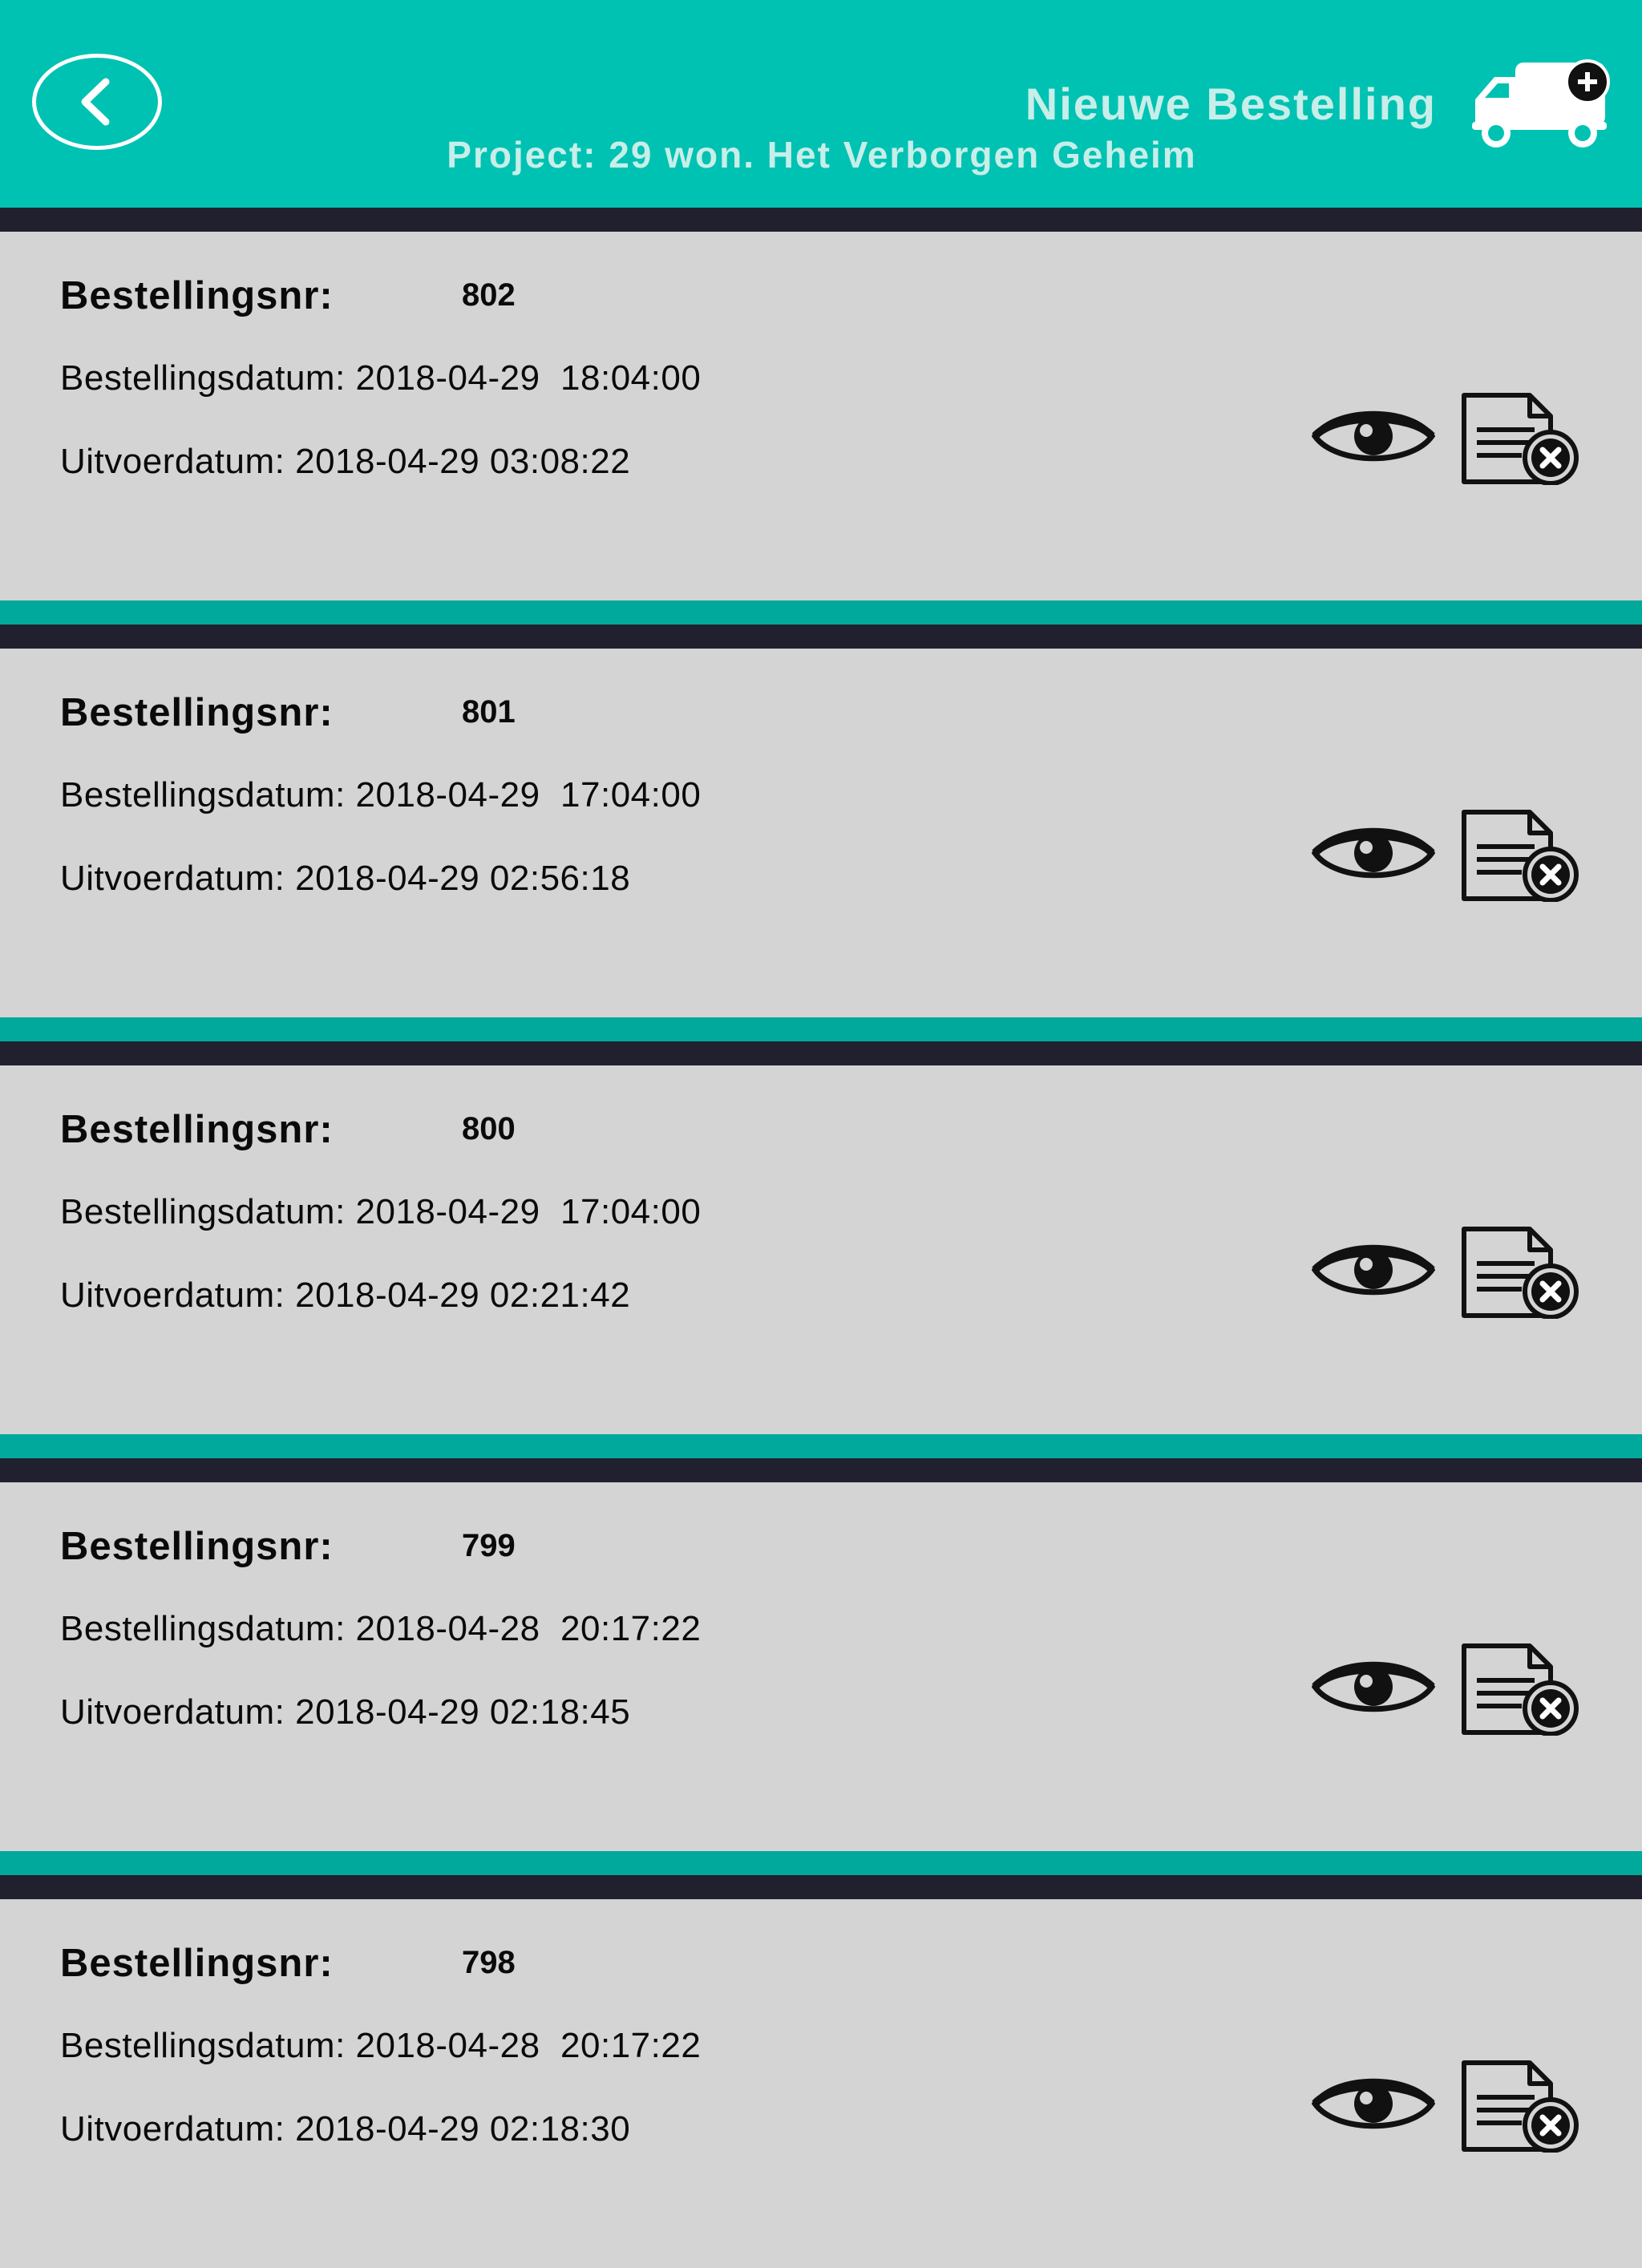 The image size is (1642, 2268). I want to click on order-number: 801, so click(489, 712).